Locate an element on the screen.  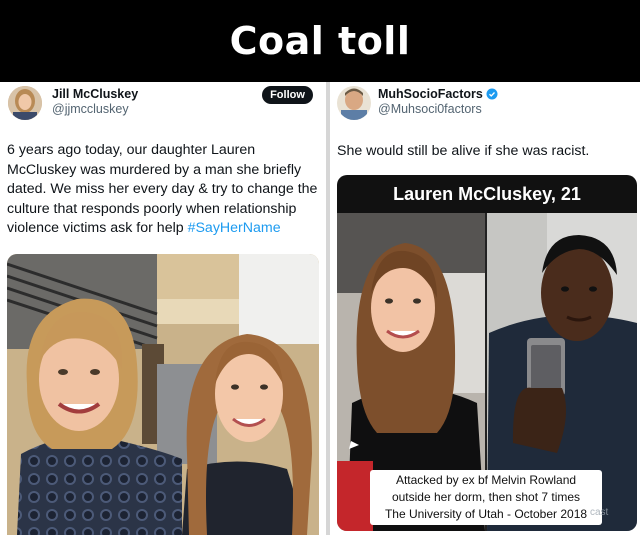
watermark: cast is located at coordinates (599, 512).